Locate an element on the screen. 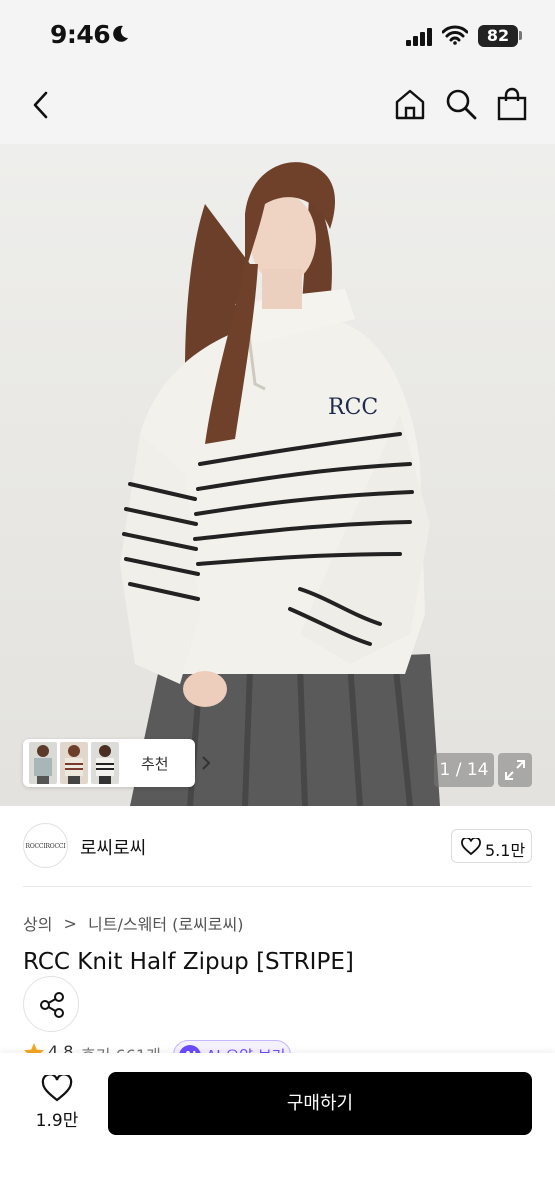 The width and height of the screenshot is (555, 1200). recommendation-chip: 추천 is located at coordinates (117, 763).